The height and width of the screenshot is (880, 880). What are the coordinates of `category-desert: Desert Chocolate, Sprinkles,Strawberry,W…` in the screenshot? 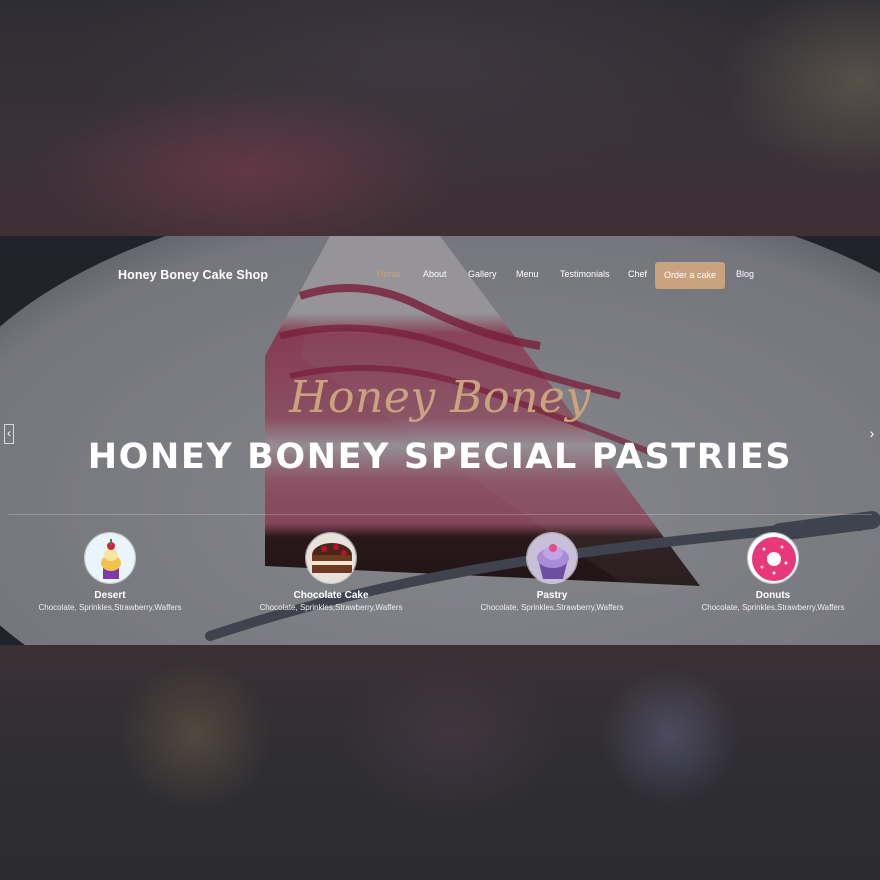 It's located at (110, 572).